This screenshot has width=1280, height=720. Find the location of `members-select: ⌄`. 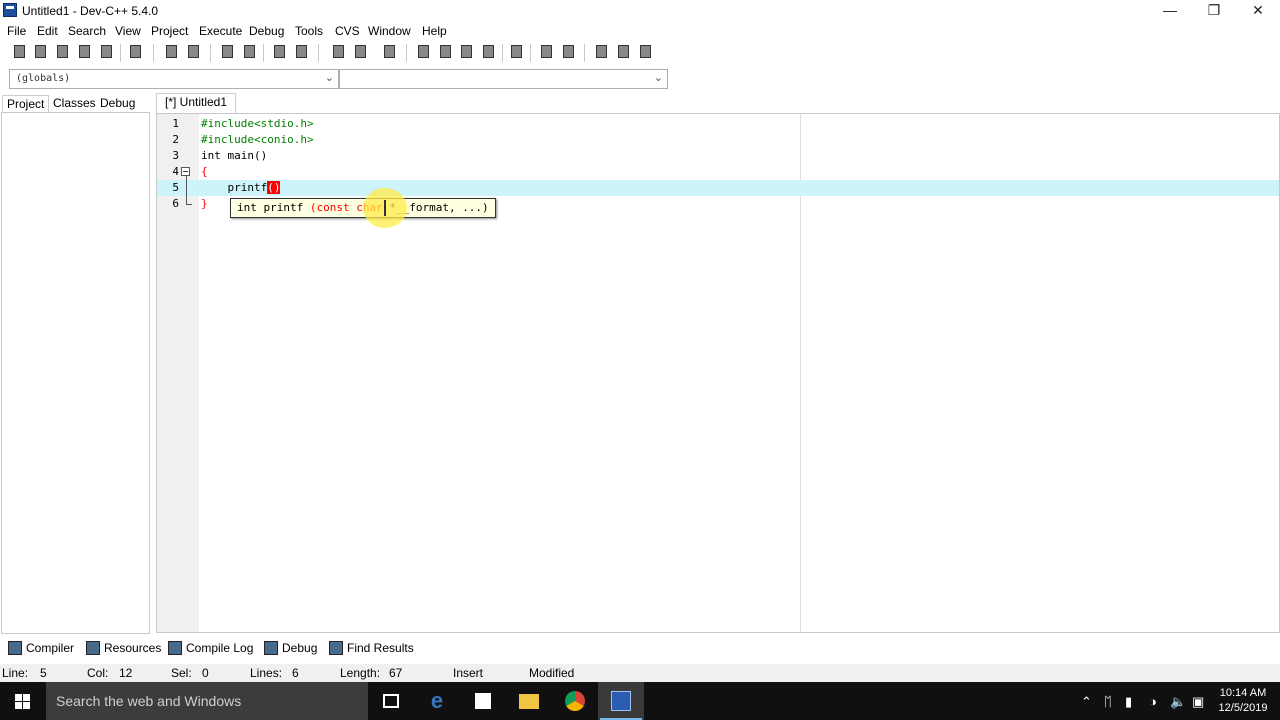

members-select: ⌄ is located at coordinates (503, 79).